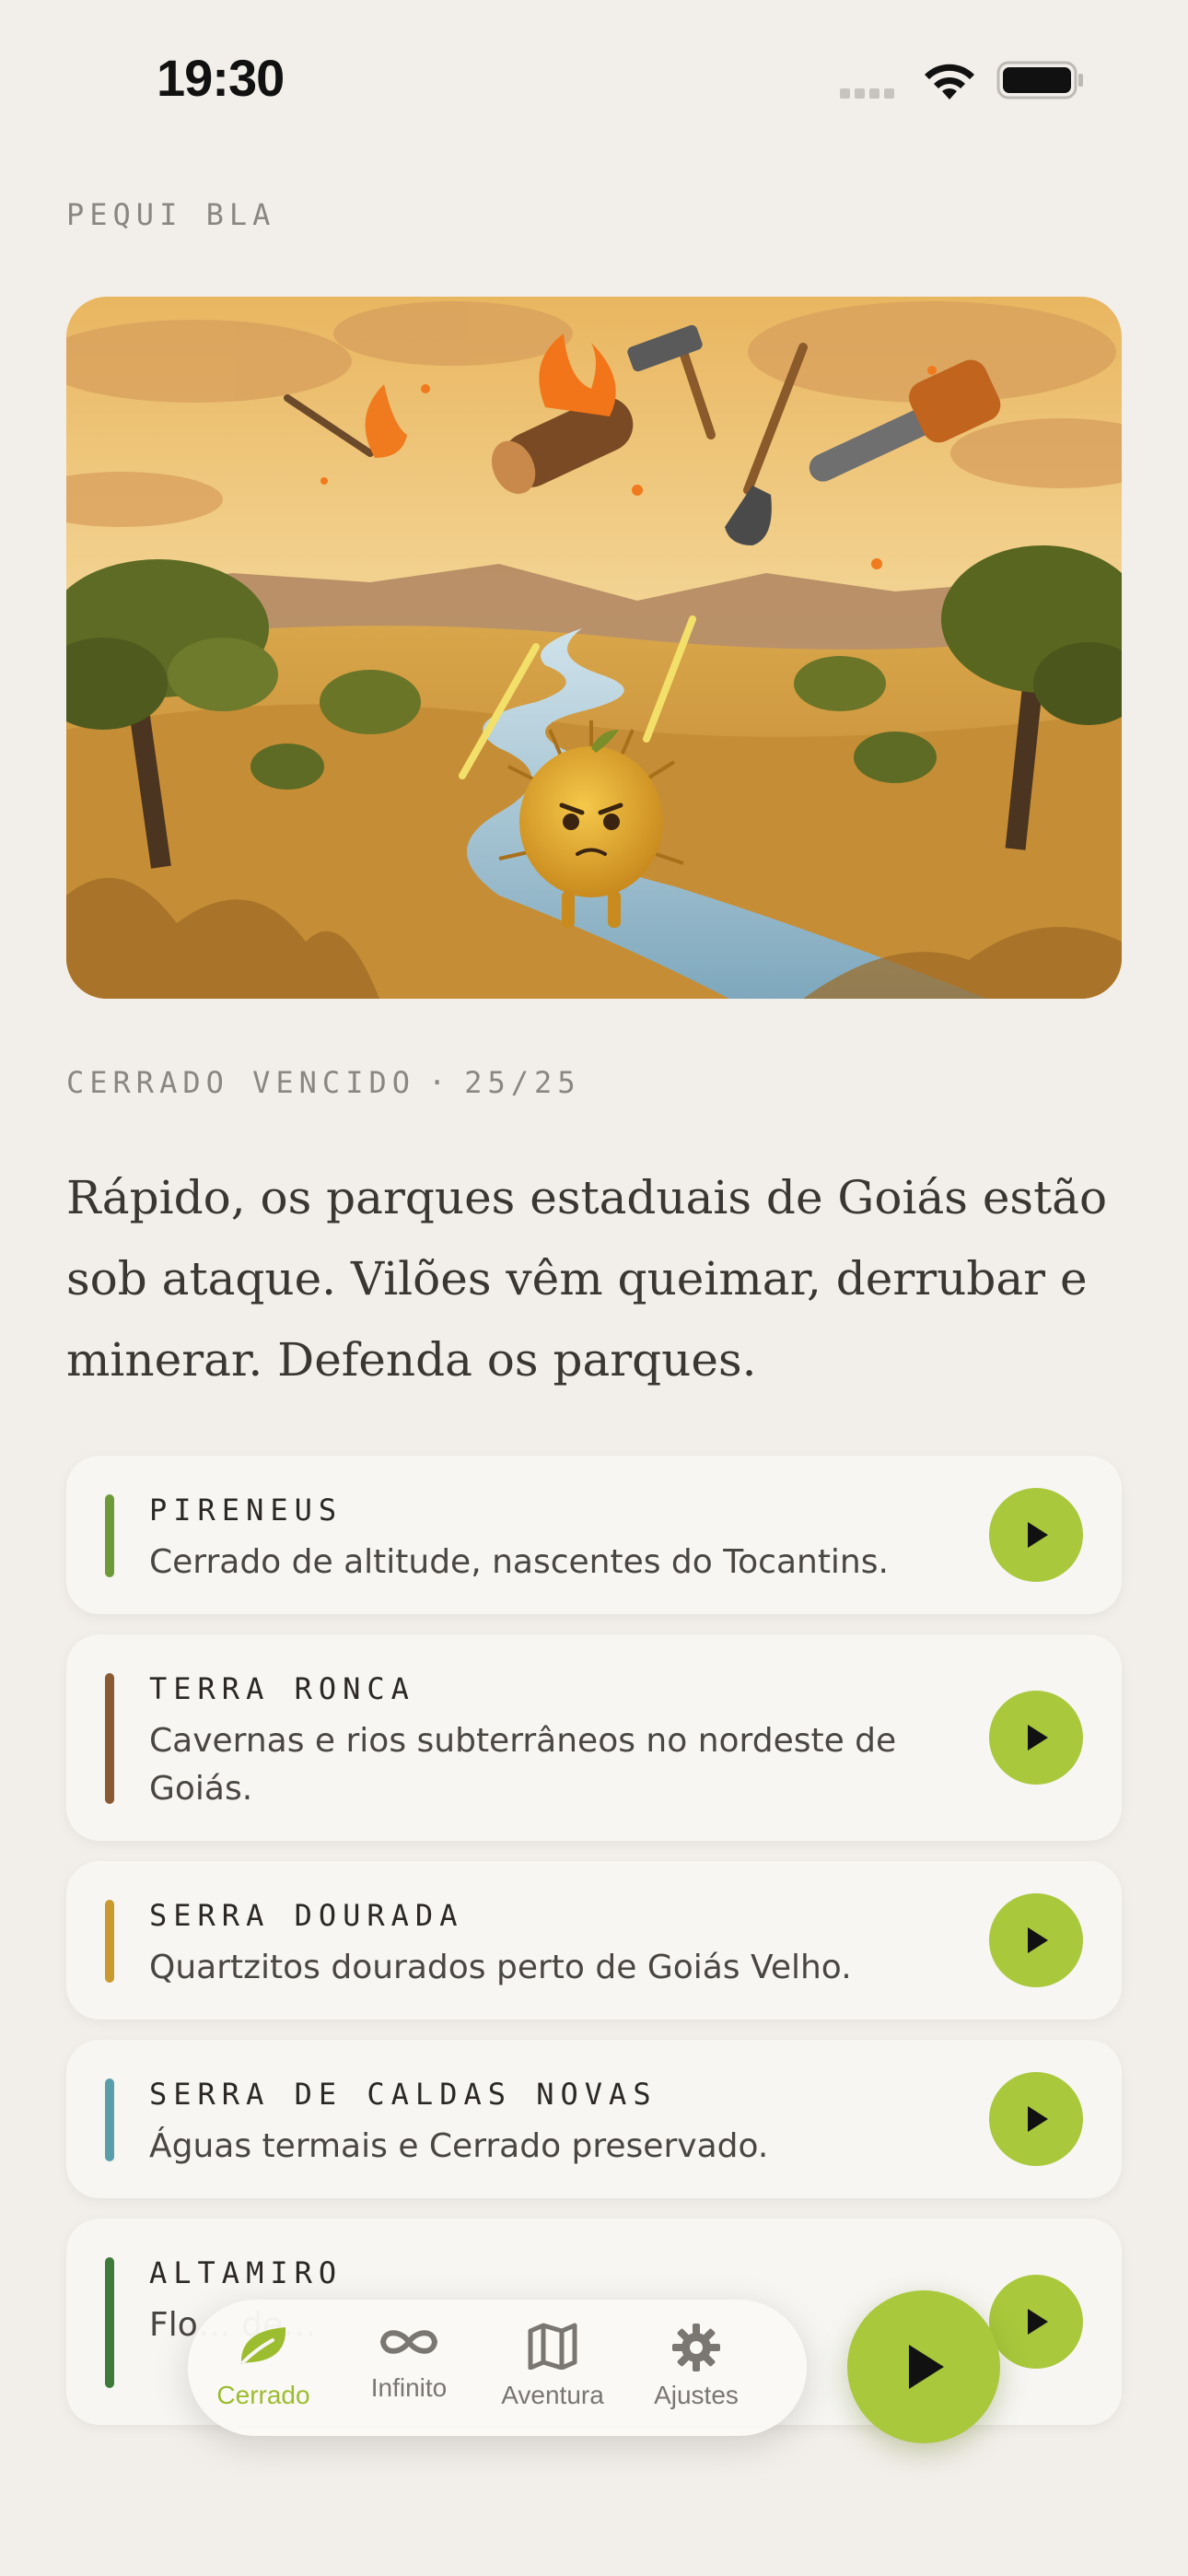  What do you see at coordinates (246, 2272) in the screenshot?
I see `park-name: ALTAMIRO` at bounding box center [246, 2272].